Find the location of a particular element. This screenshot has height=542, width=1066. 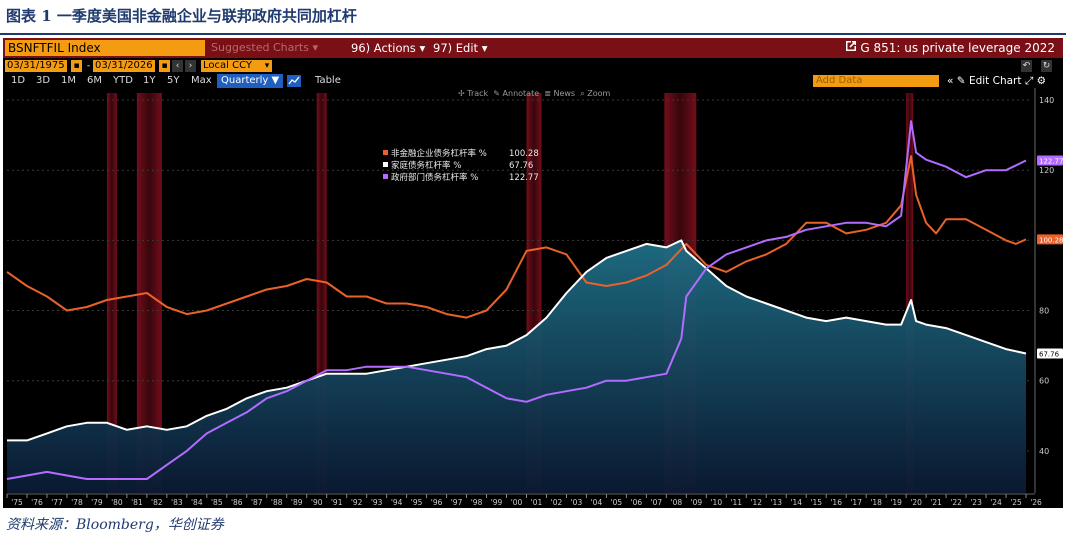

x-tick-label: '99 is located at coordinates (497, 502).